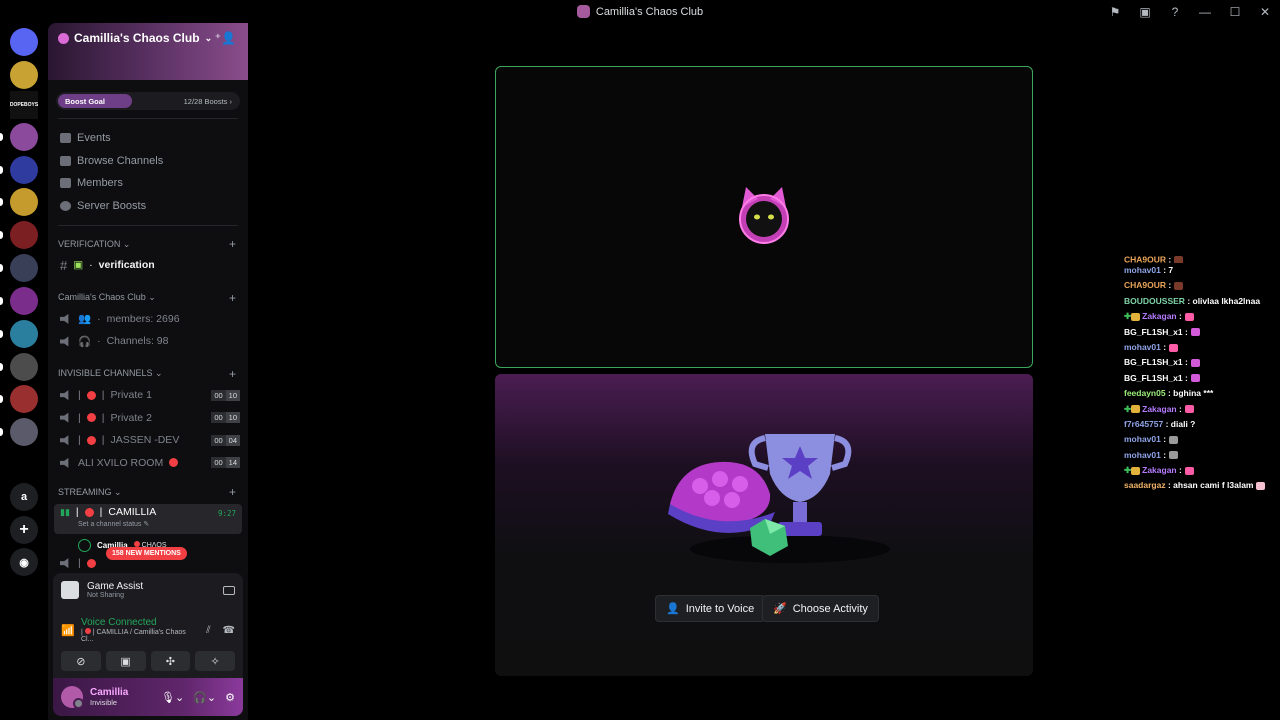  Describe the element at coordinates (148, 183) in the screenshot. I see `nav-members: Members` at that location.